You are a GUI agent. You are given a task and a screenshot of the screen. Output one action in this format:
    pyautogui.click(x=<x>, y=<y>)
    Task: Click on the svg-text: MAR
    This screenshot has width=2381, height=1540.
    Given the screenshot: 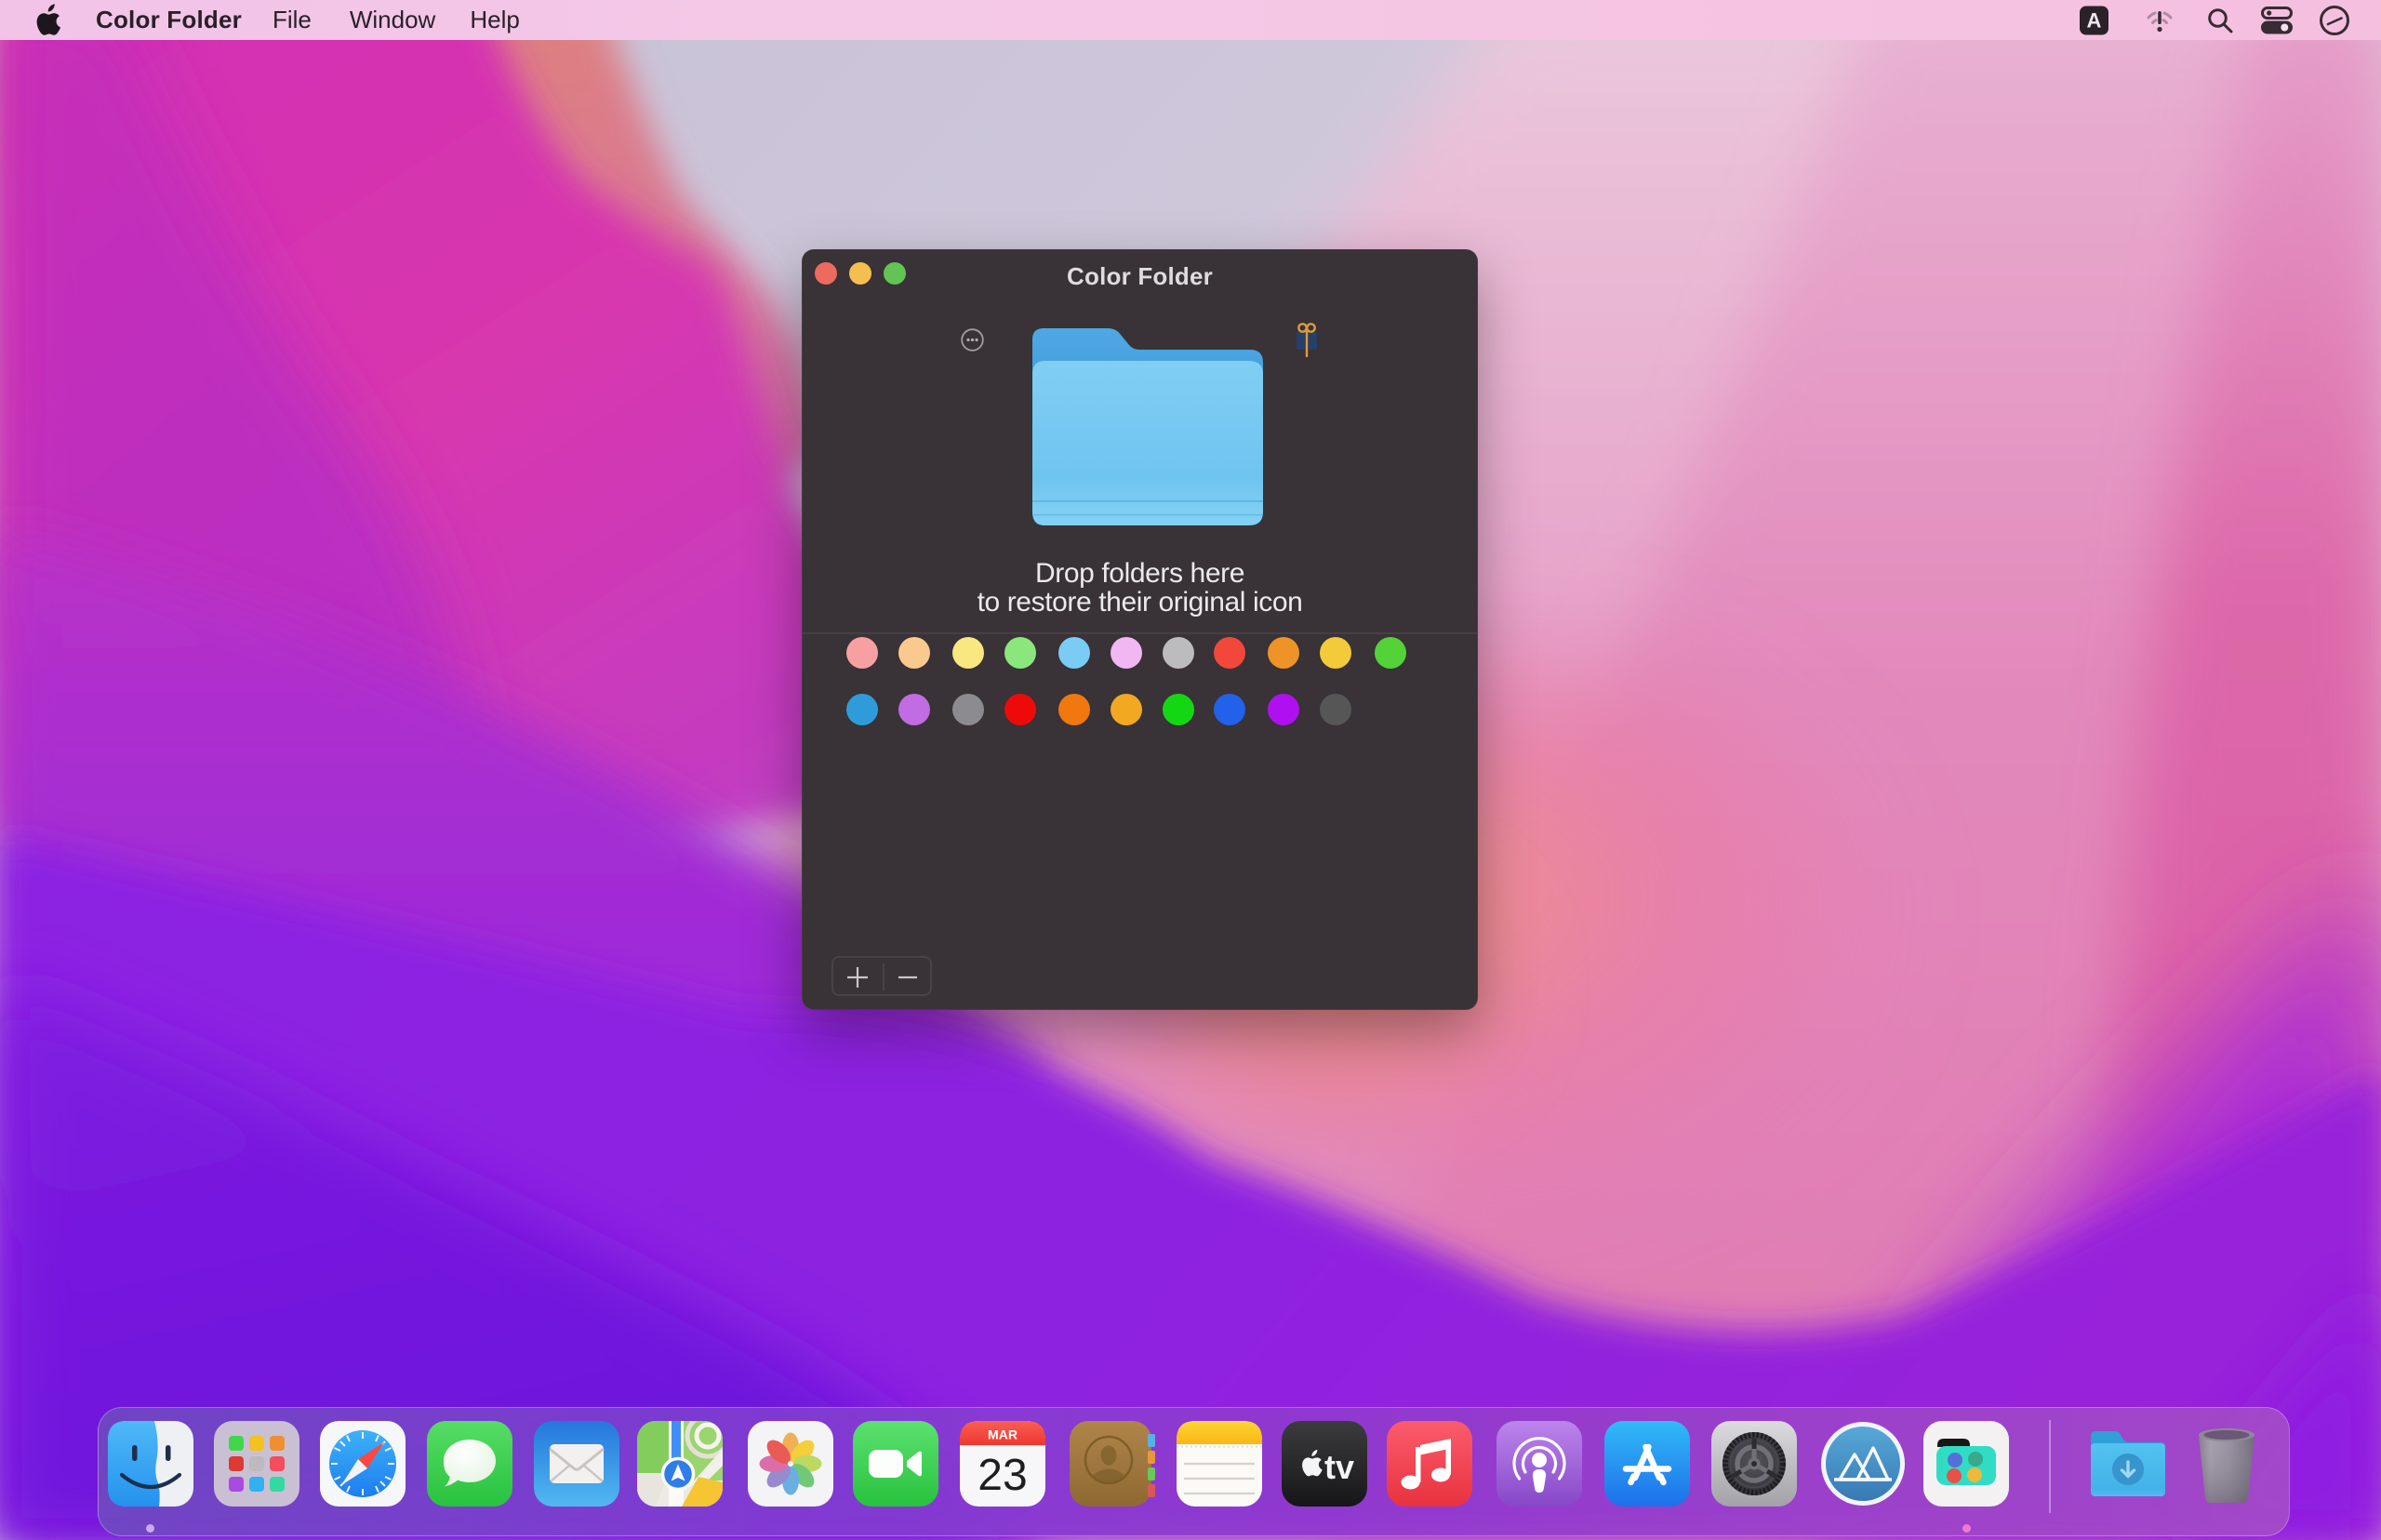 What is the action you would take?
    pyautogui.click(x=1003, y=1434)
    